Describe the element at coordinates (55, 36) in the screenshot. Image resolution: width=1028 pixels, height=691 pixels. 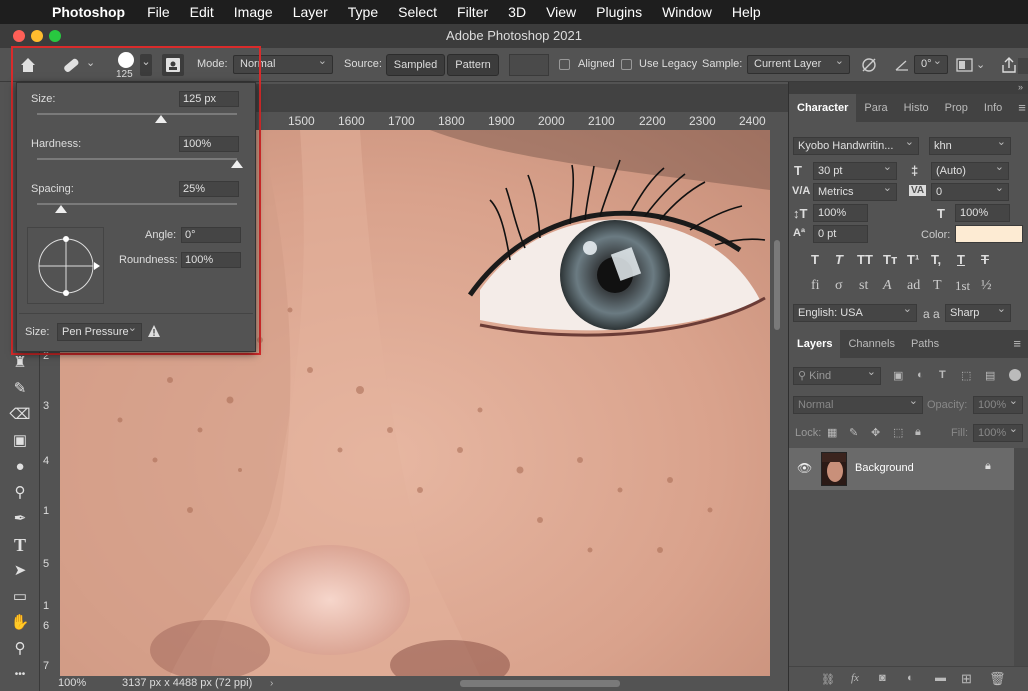
I see `zoom-window-button` at that location.